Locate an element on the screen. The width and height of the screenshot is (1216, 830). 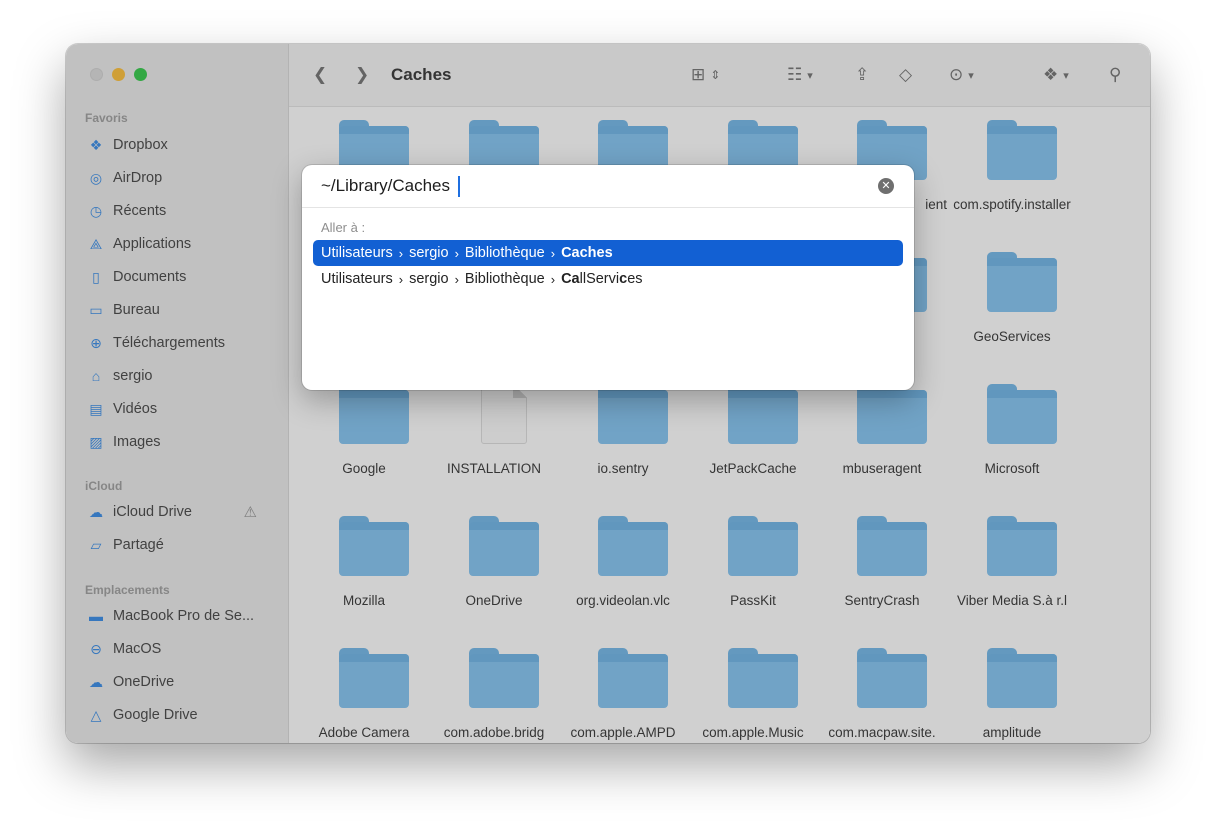
file-item: com.macpaw.site. is located at coordinates (882, 690).